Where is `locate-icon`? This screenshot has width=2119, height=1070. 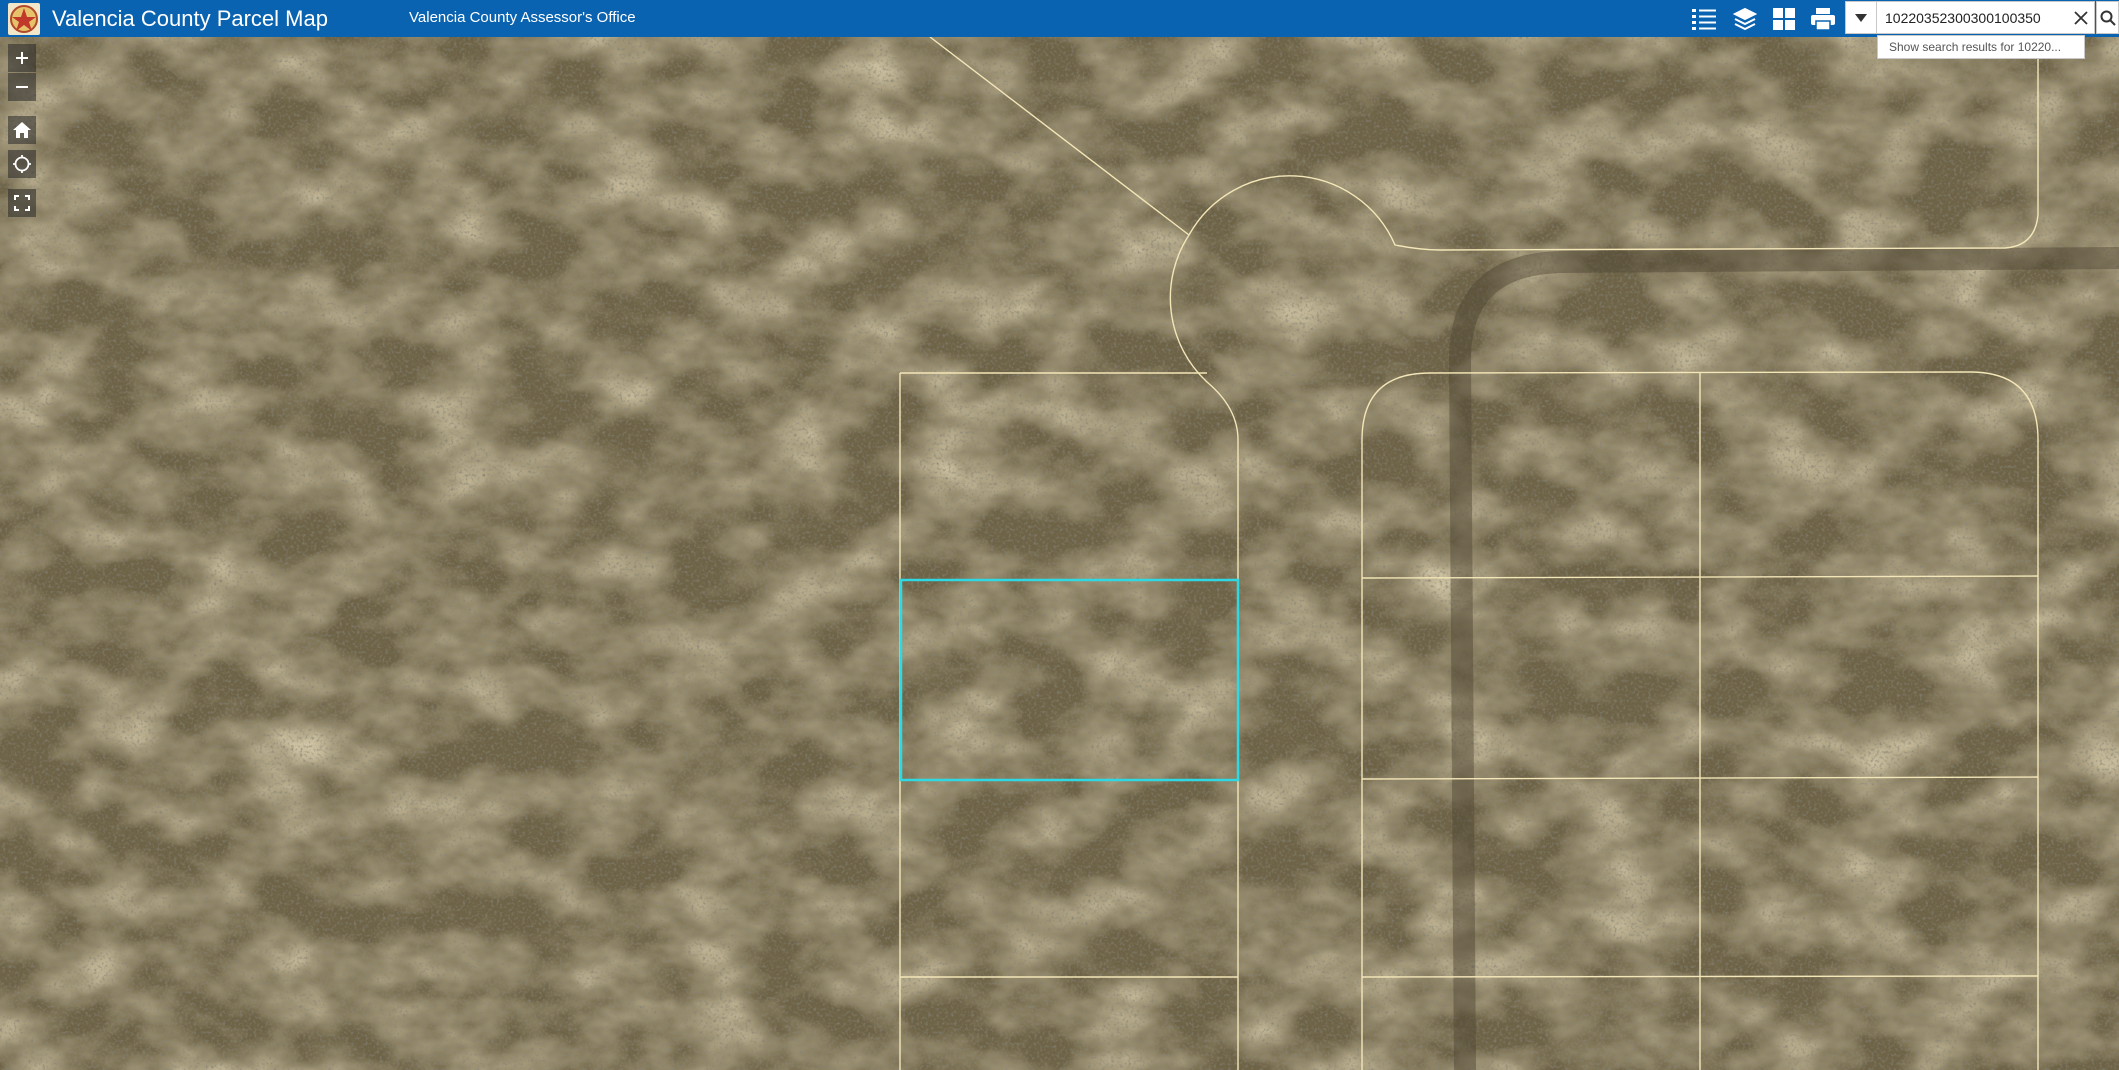 locate-icon is located at coordinates (22, 164).